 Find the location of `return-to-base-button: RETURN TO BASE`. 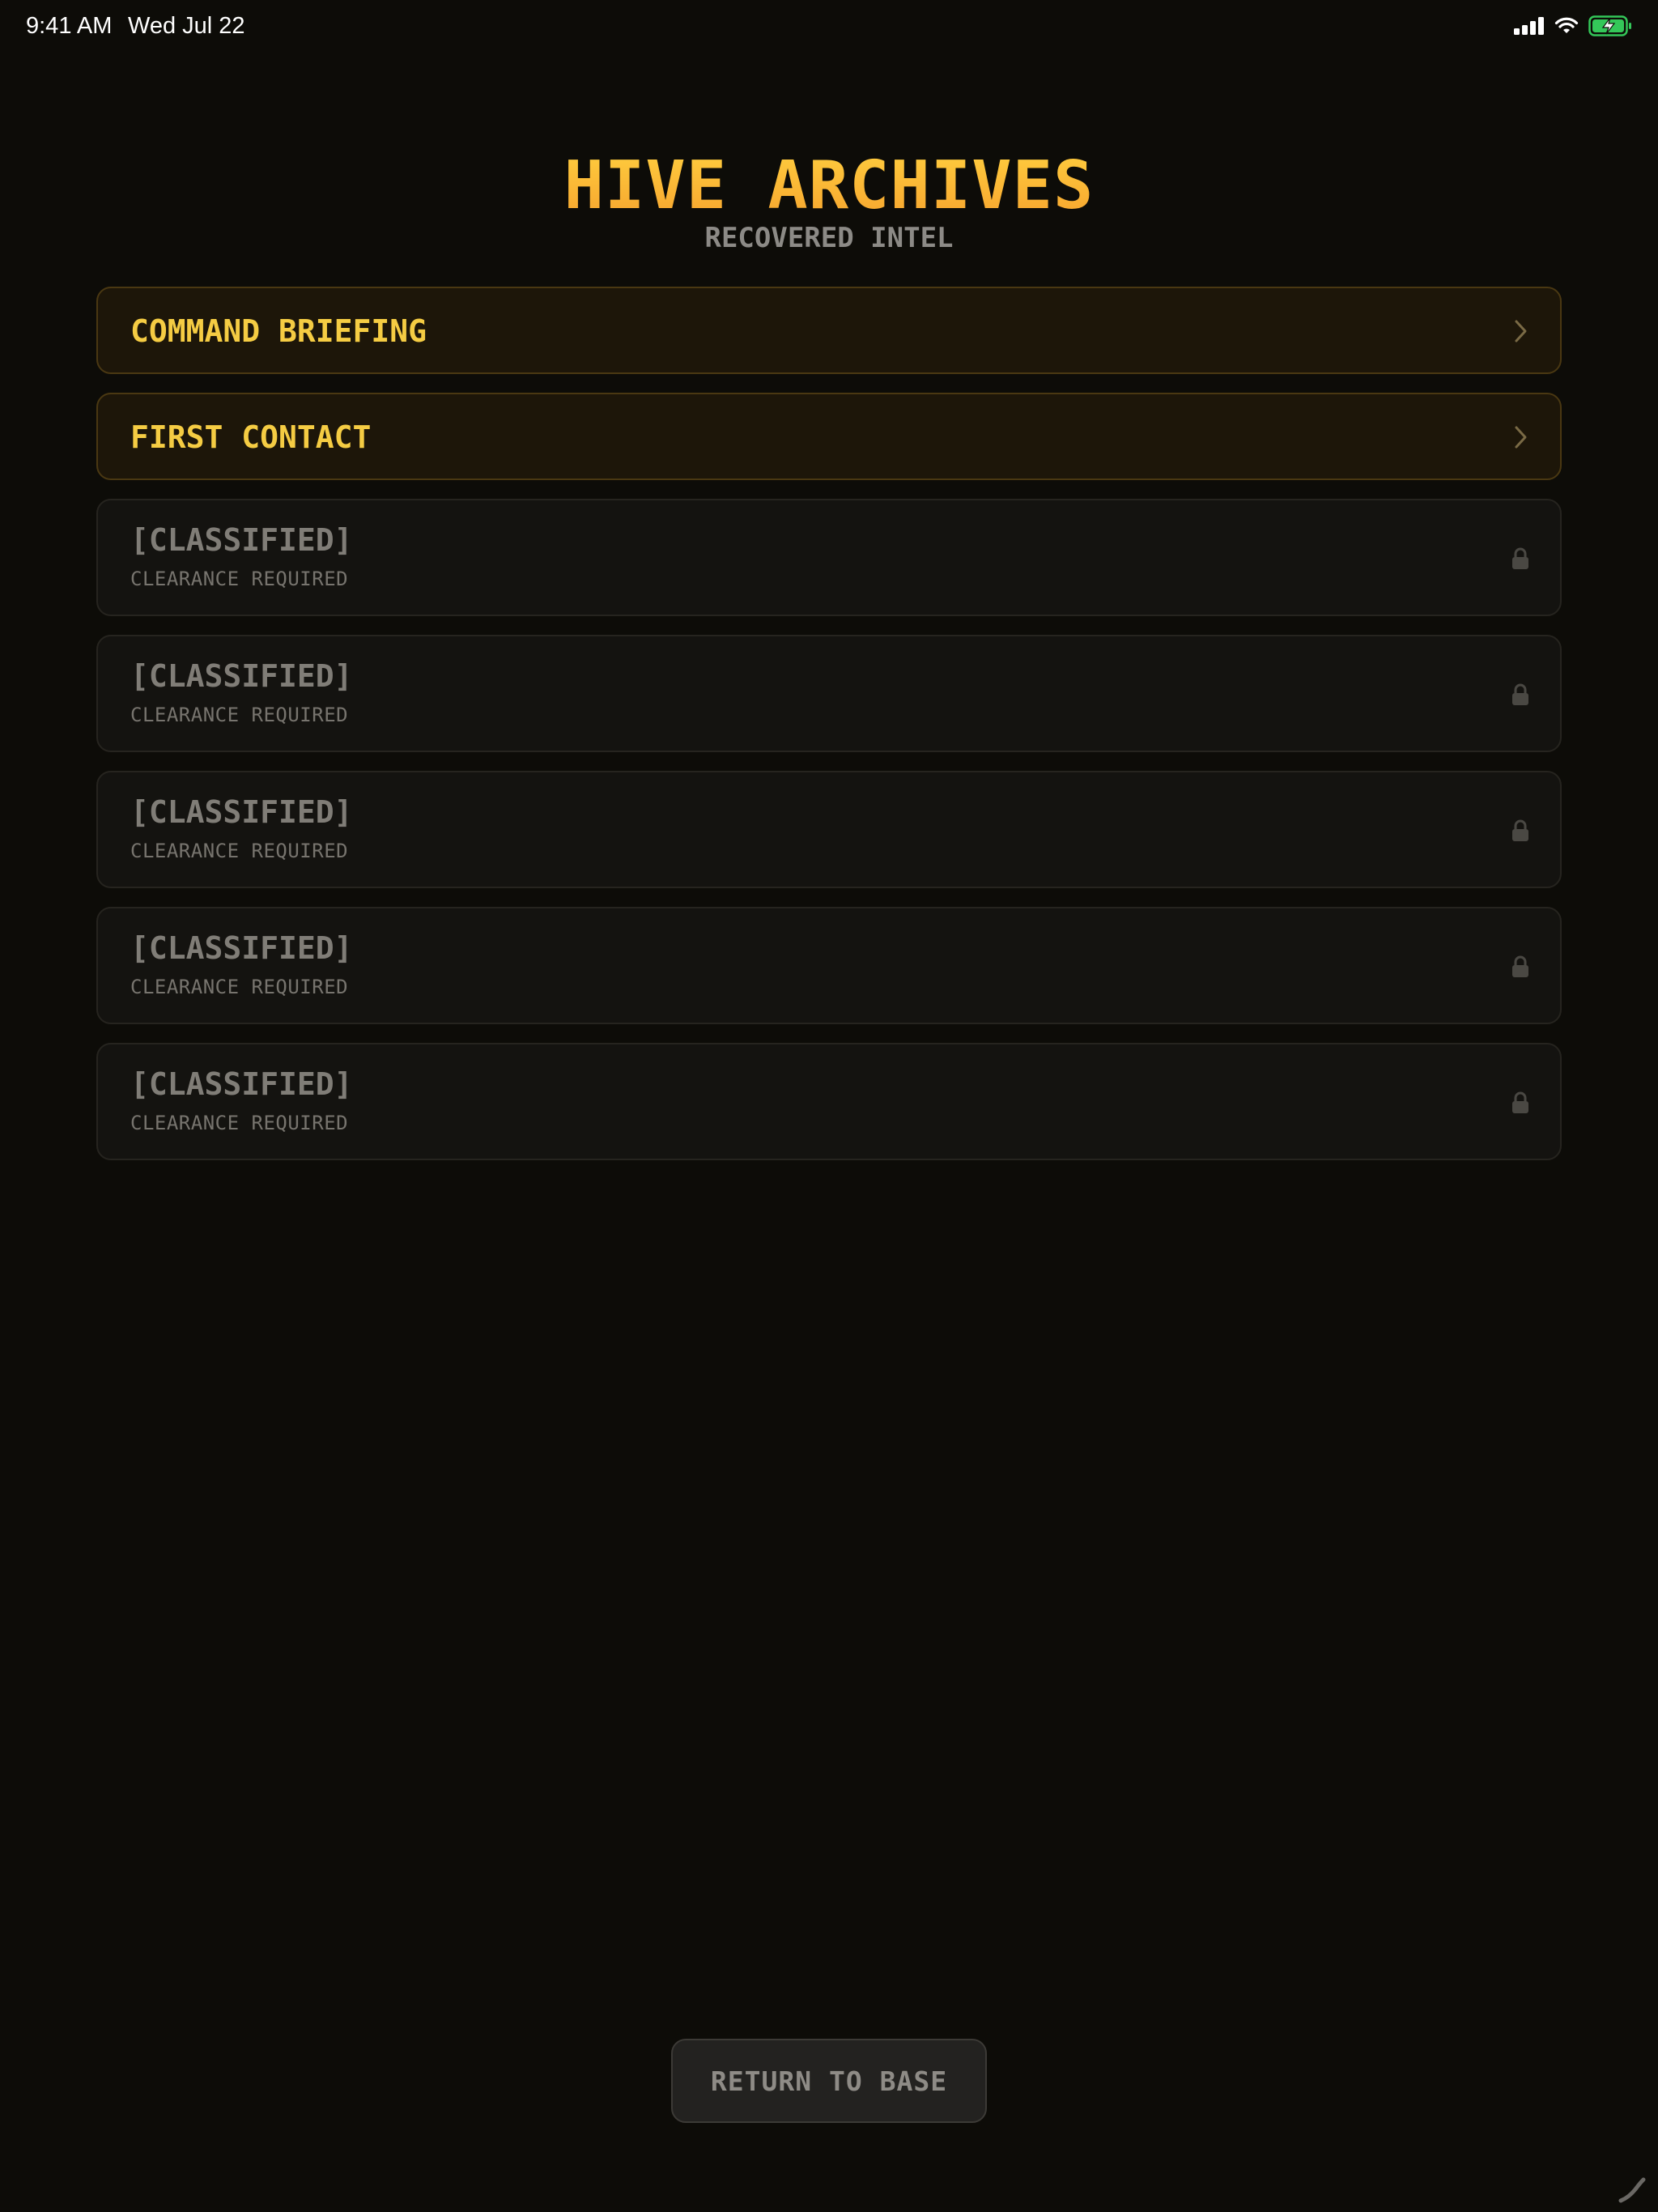

return-to-base-button: RETURN TO BASE is located at coordinates (829, 2081).